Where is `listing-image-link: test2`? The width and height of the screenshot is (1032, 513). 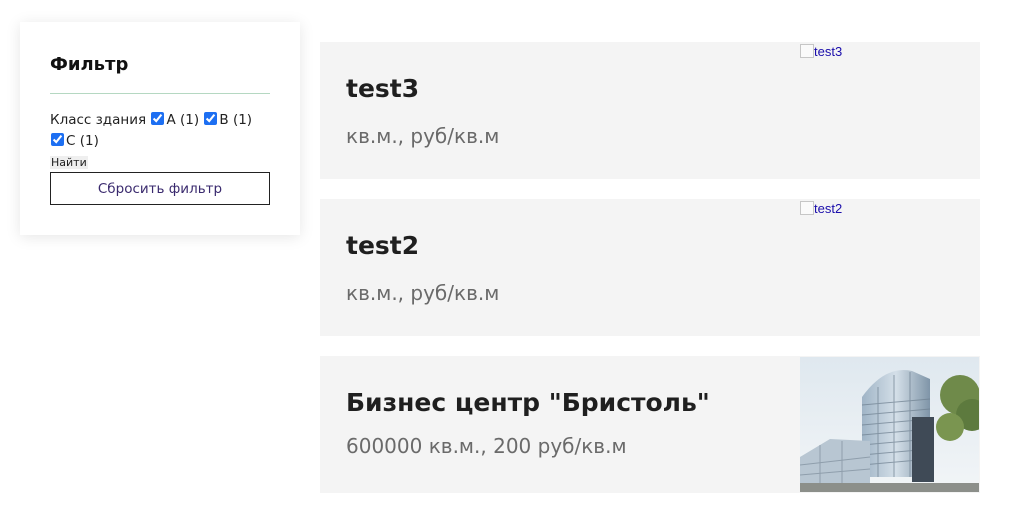 listing-image-link: test2 is located at coordinates (821, 208).